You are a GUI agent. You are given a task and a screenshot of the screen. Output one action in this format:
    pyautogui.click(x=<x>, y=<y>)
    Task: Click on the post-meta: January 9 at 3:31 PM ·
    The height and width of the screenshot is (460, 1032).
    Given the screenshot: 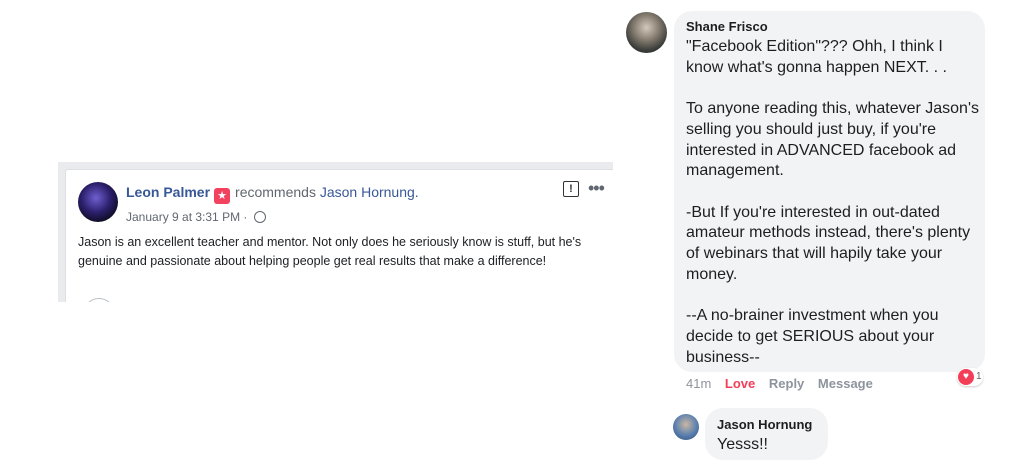 What is the action you would take?
    pyautogui.click(x=196, y=217)
    